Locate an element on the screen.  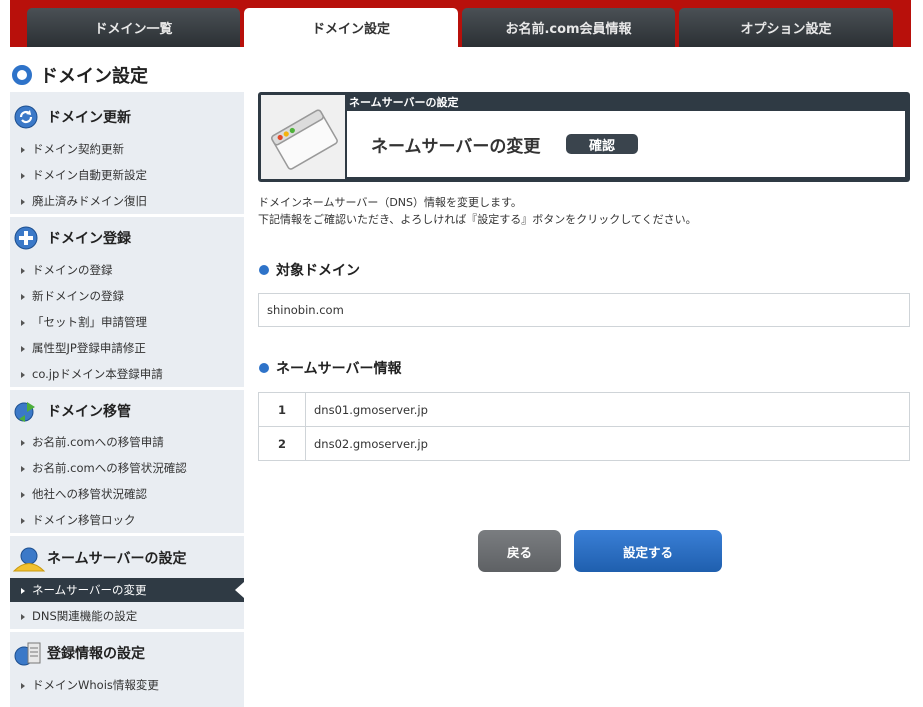
window-icon-area is located at coordinates (303, 137).